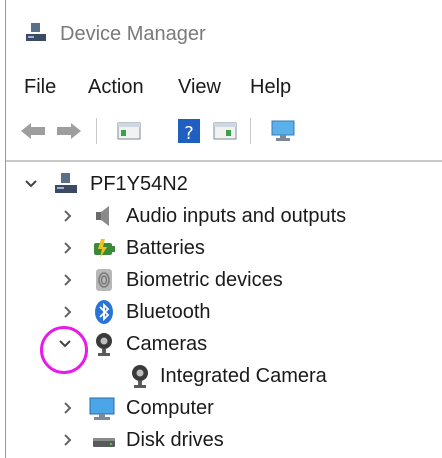 This screenshot has height=458, width=442. Describe the element at coordinates (224, 408) in the screenshot. I see `tree-item-computer: Computer` at that location.